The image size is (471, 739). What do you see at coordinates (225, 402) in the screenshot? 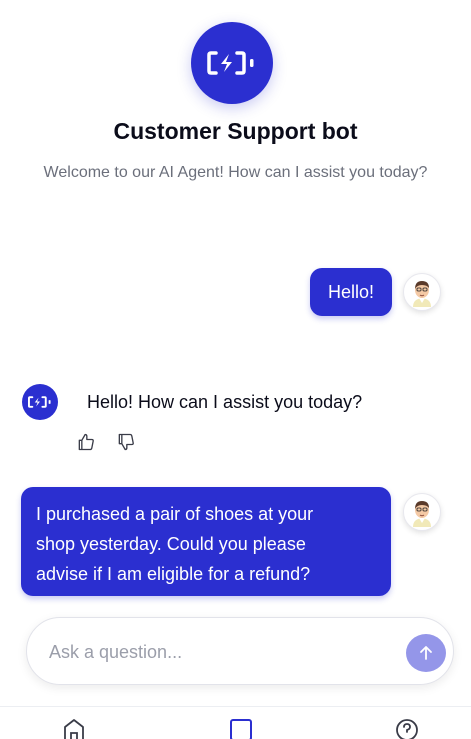
I see `bot-message: Hello! How can I assist you today?` at bounding box center [225, 402].